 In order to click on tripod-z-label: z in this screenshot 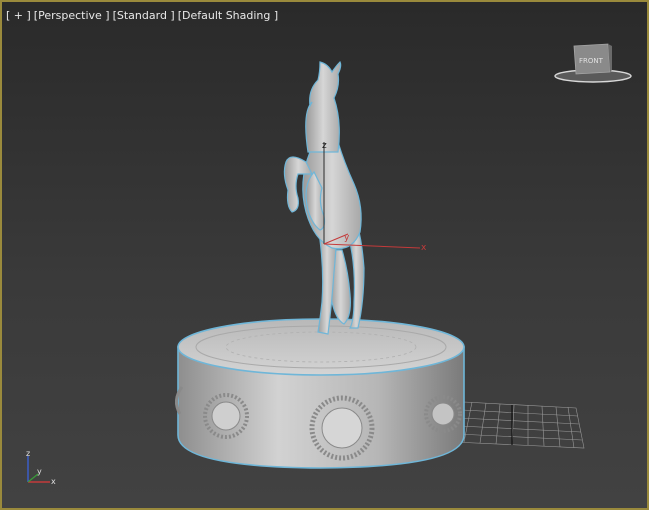, I will do `click(28, 453)`.